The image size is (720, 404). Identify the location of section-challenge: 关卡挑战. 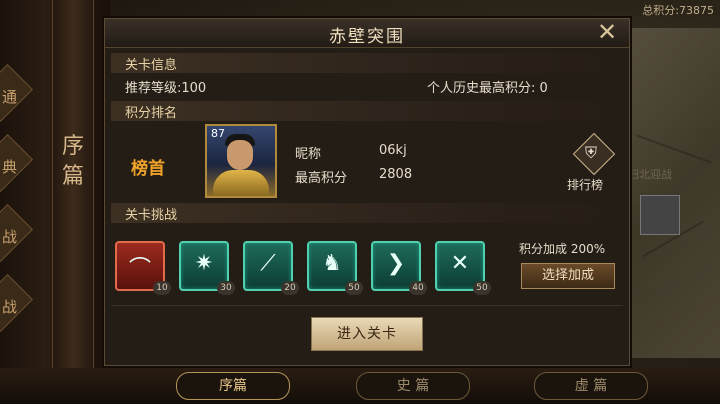
(367, 213).